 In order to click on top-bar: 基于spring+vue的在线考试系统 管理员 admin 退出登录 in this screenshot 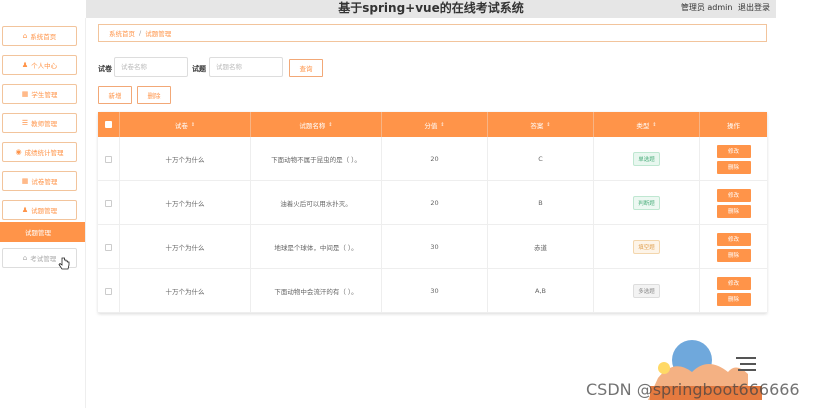, I will do `click(431, 9)`.